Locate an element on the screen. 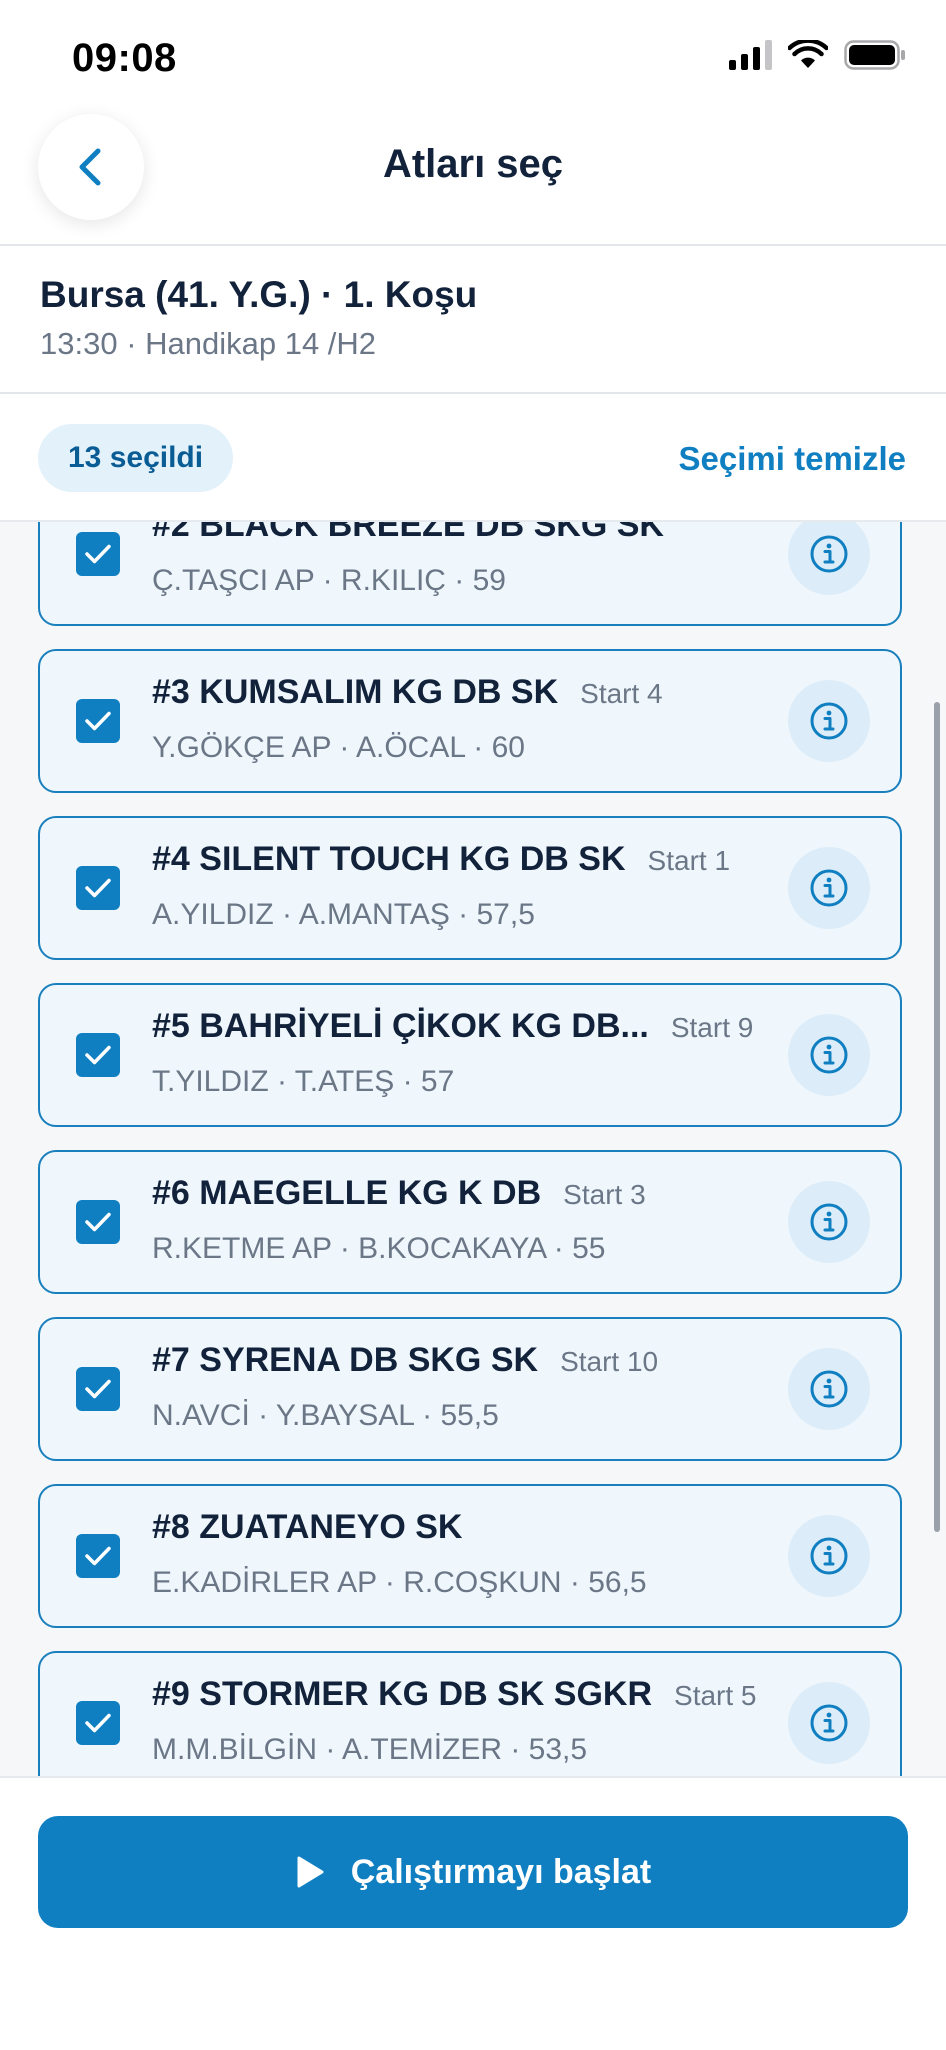 The width and height of the screenshot is (946, 2050). horse-name: #2 BLACK BREEZE DB SKG SK is located at coordinates (408, 532).